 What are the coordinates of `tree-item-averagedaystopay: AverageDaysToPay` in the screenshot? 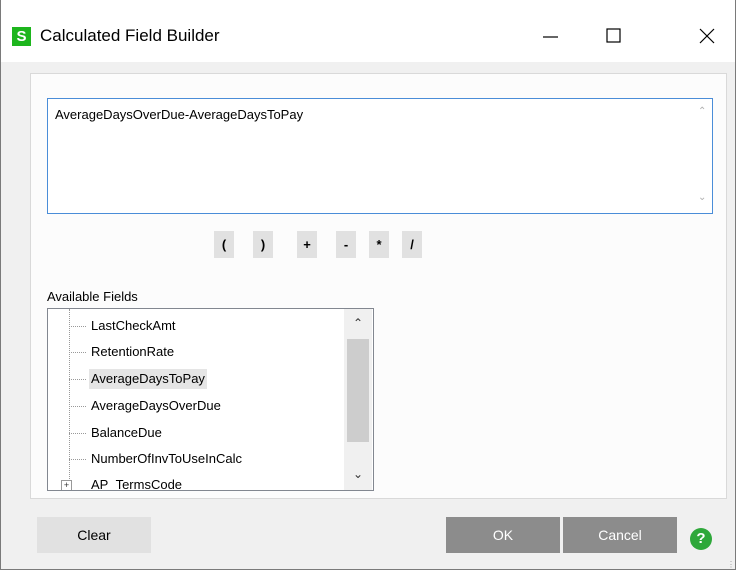 It's located at (148, 379).